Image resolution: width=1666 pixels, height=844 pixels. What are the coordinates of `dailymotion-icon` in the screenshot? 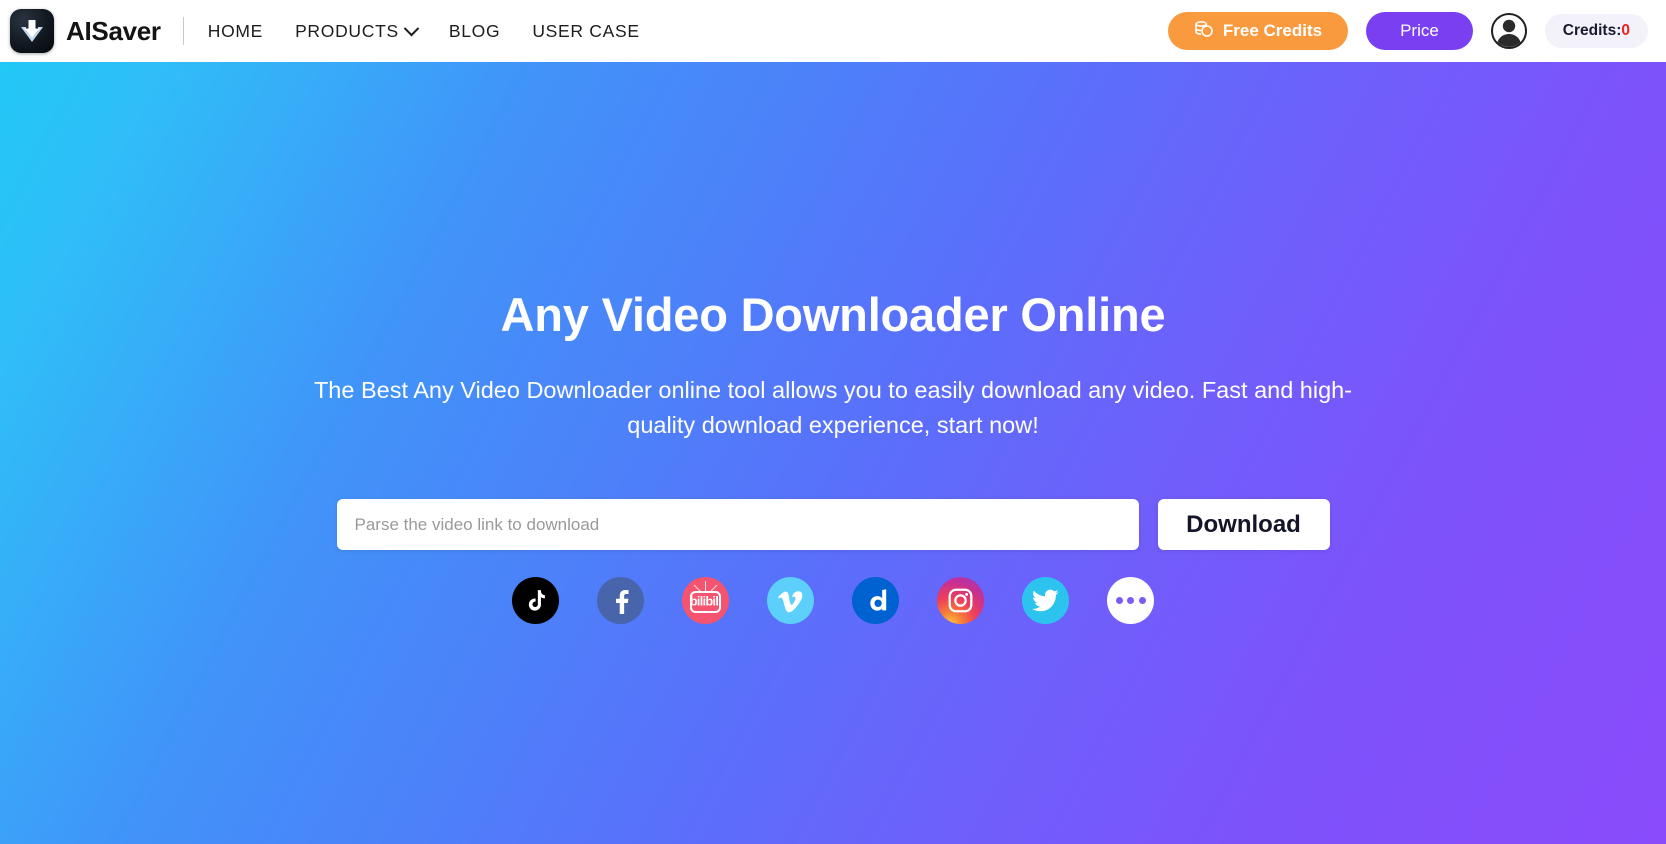 It's located at (875, 601).